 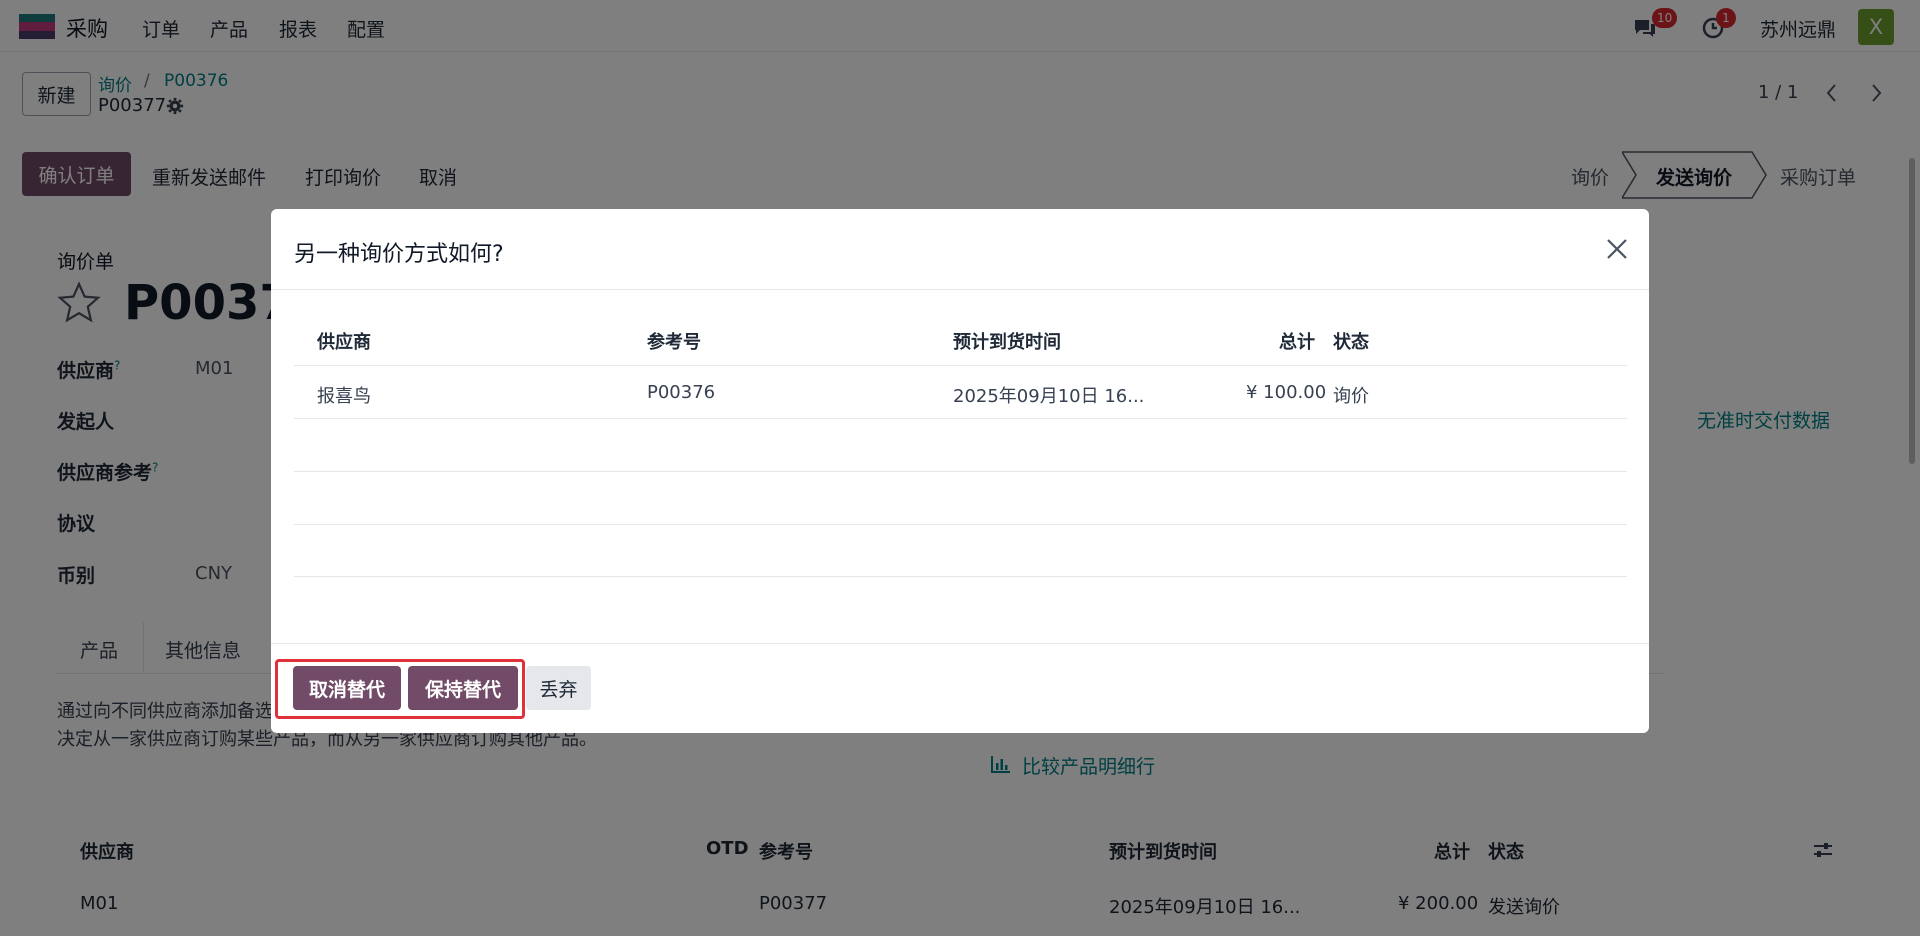 I want to click on dialog-title: 另一种询价方式如何?, so click(x=399, y=254).